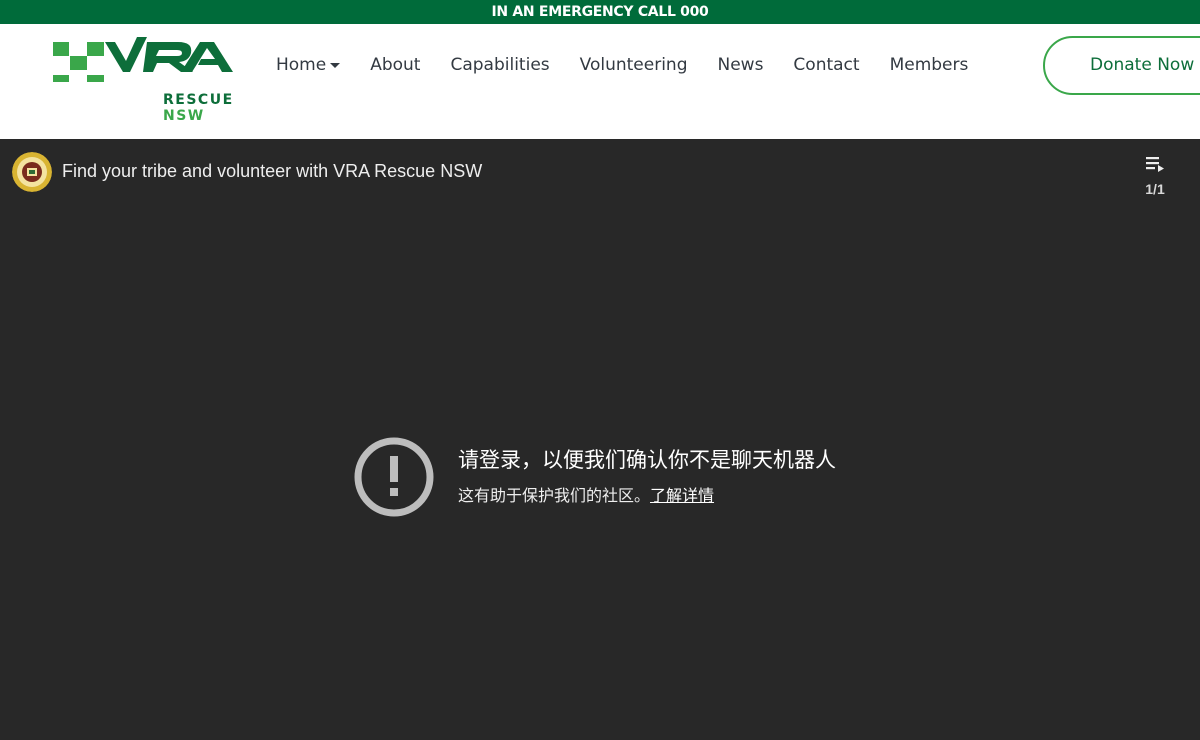 Image resolution: width=1200 pixels, height=740 pixels. What do you see at coordinates (395, 65) in the screenshot?
I see `nav-about: About` at bounding box center [395, 65].